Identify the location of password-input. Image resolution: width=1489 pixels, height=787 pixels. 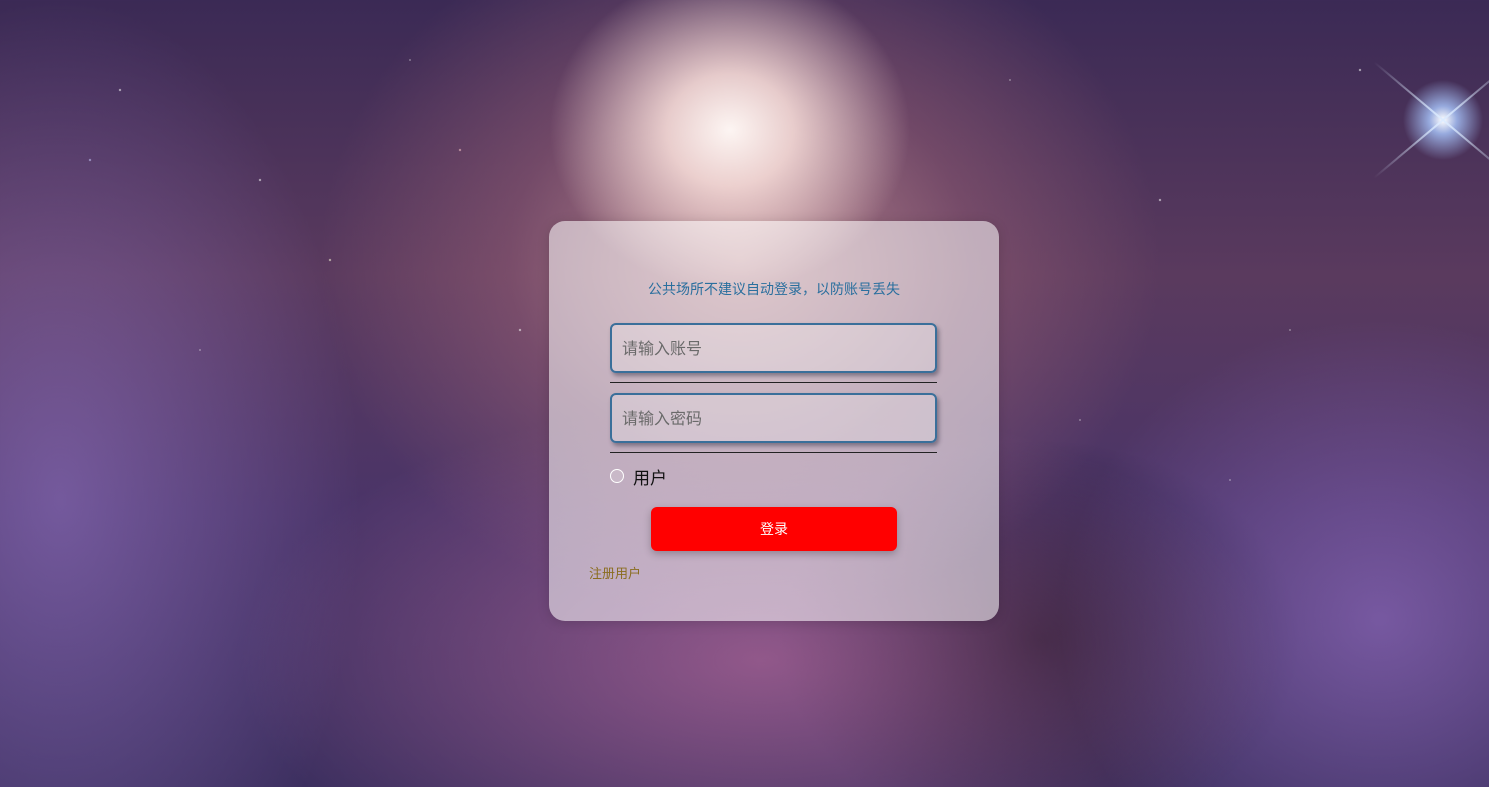
(773, 418).